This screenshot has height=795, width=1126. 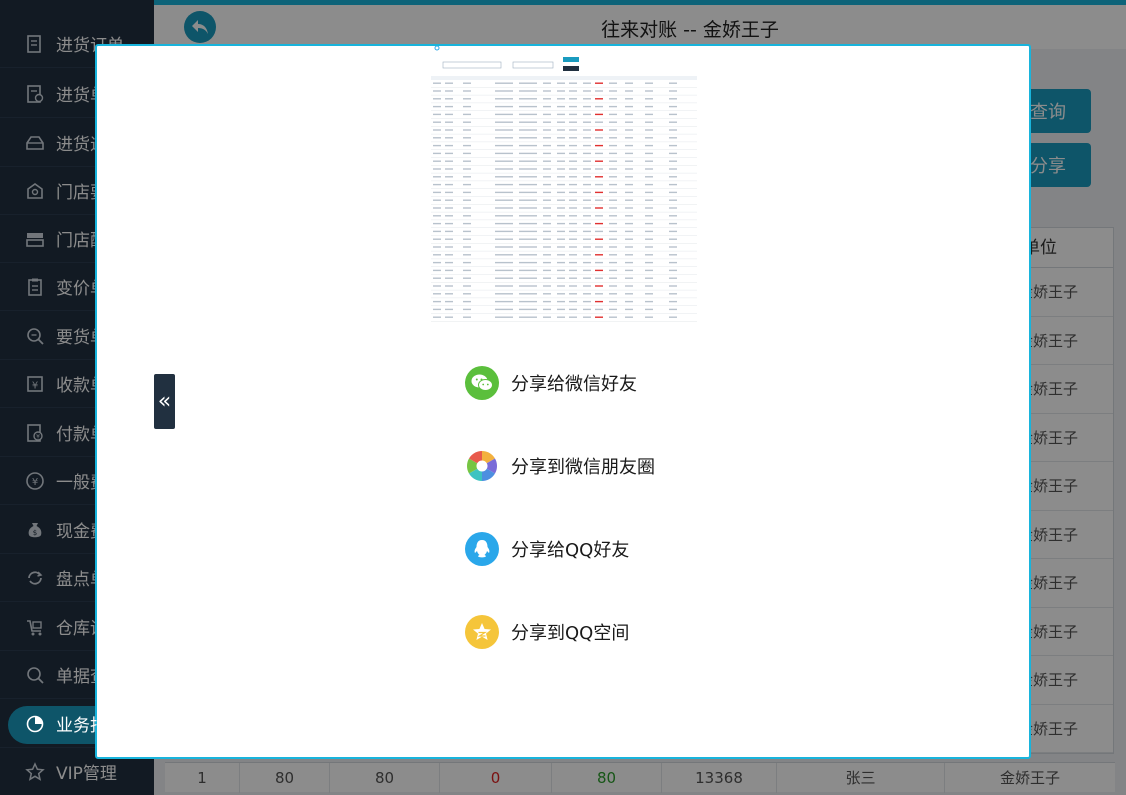 I want to click on wechat-icon, so click(x=482, y=383).